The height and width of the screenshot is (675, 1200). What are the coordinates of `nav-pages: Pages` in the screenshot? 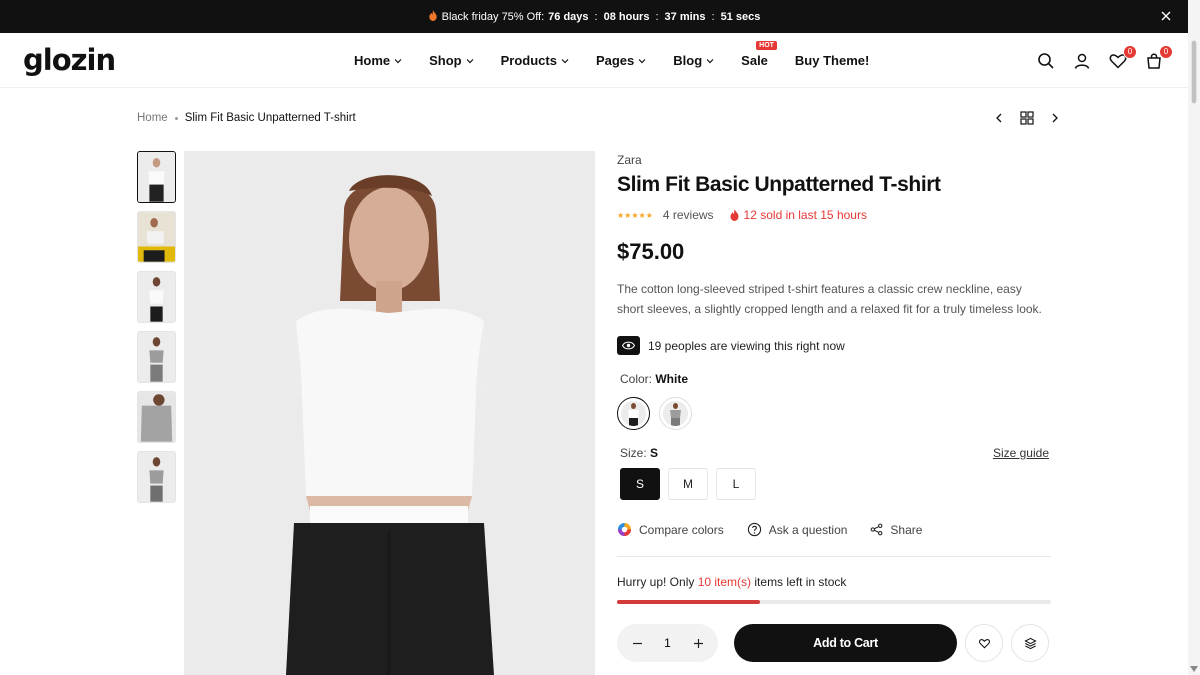 It's located at (621, 60).